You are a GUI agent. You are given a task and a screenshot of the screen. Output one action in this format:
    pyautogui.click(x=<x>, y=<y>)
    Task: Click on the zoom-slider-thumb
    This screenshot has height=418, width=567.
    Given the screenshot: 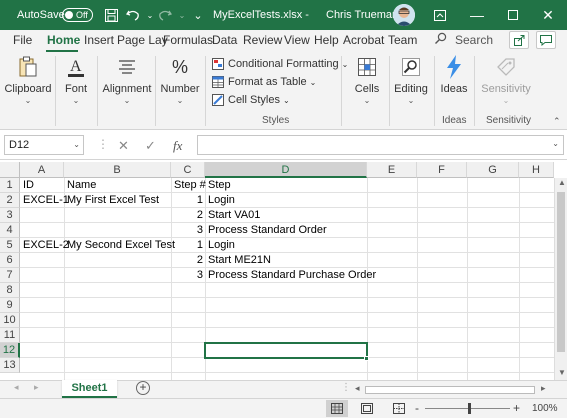 What is the action you would take?
    pyautogui.click(x=469, y=408)
    